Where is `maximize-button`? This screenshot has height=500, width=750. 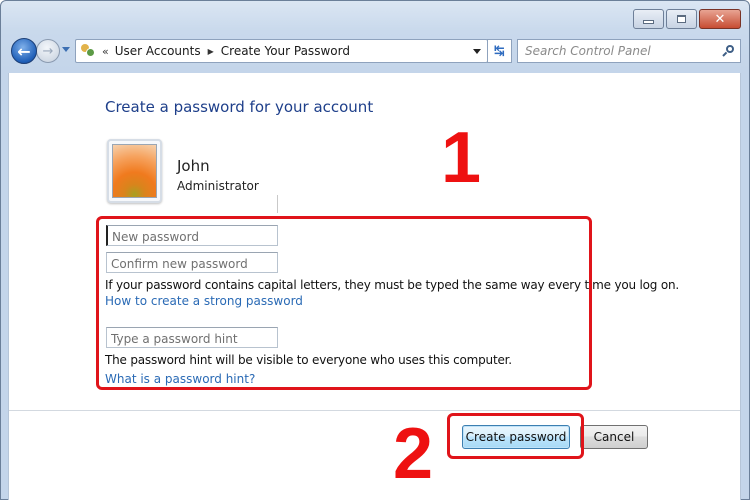 maximize-button is located at coordinates (681, 19).